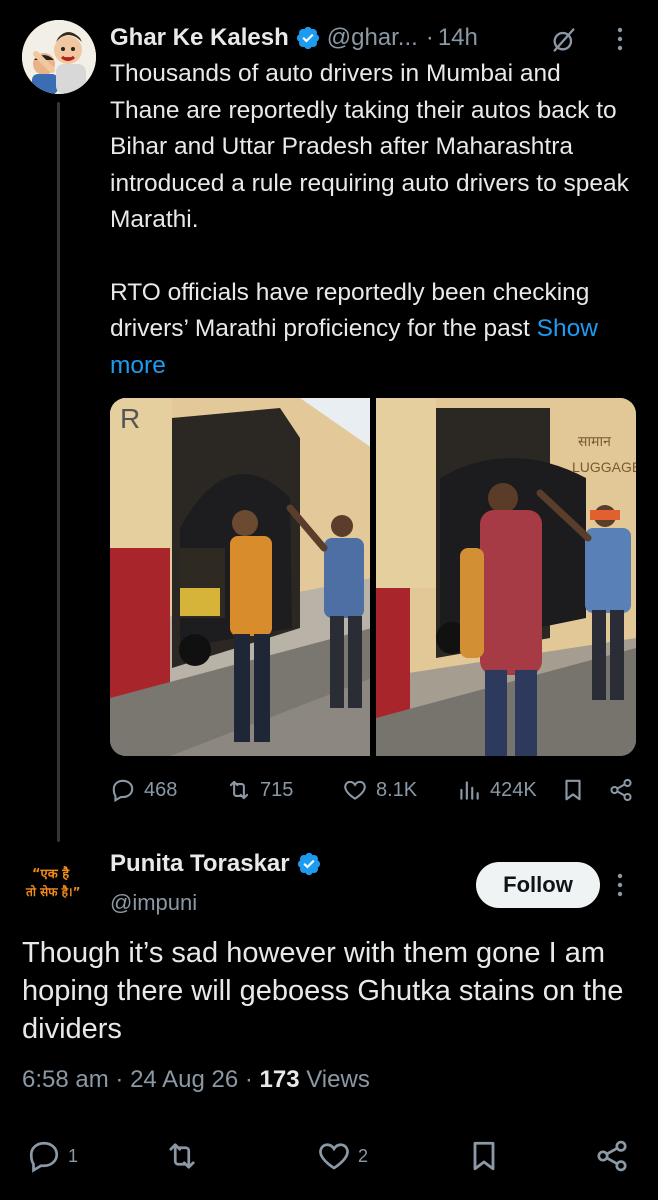 The height and width of the screenshot is (1200, 658). Describe the element at coordinates (363, 1155) in the screenshot. I see `like-count: 2` at that location.